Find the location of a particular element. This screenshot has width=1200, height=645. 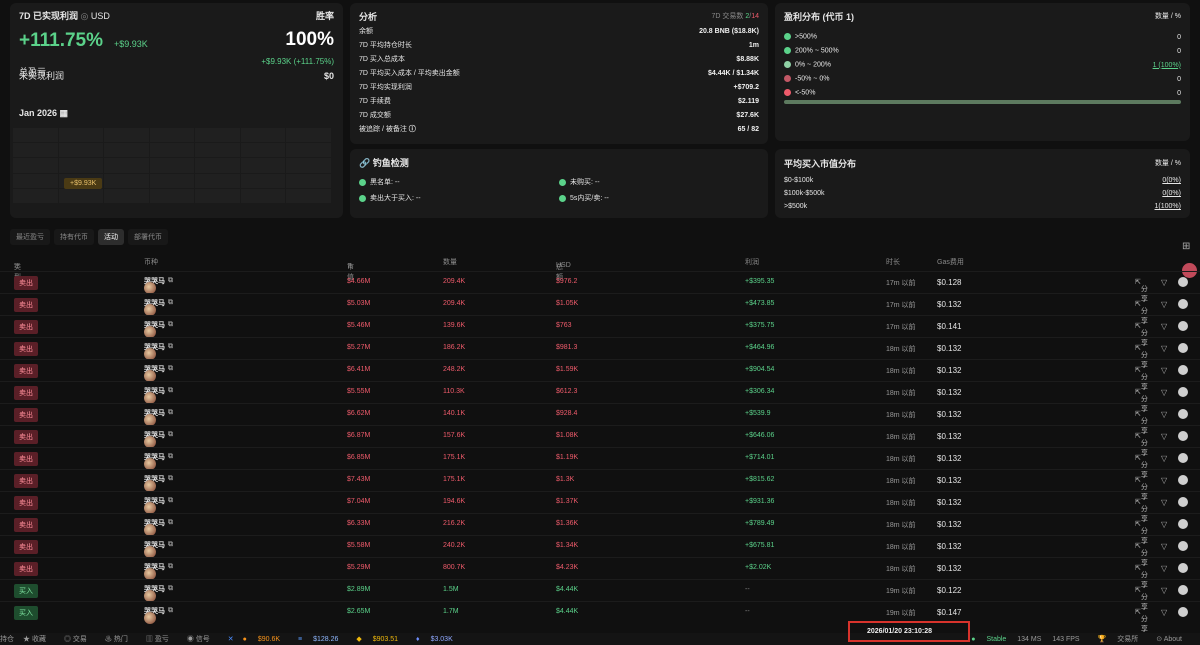

chain-icon: ✕ is located at coordinates (231, 639).